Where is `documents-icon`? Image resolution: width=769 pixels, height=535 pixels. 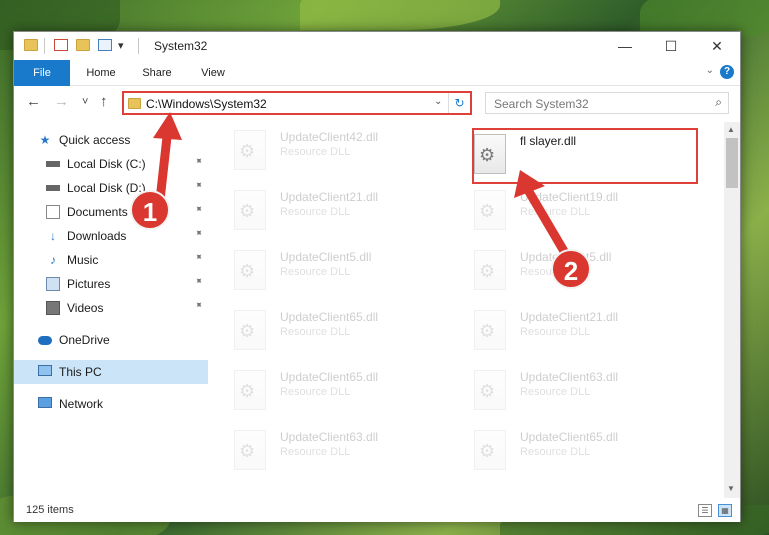
documents-icon is located at coordinates (53, 212).